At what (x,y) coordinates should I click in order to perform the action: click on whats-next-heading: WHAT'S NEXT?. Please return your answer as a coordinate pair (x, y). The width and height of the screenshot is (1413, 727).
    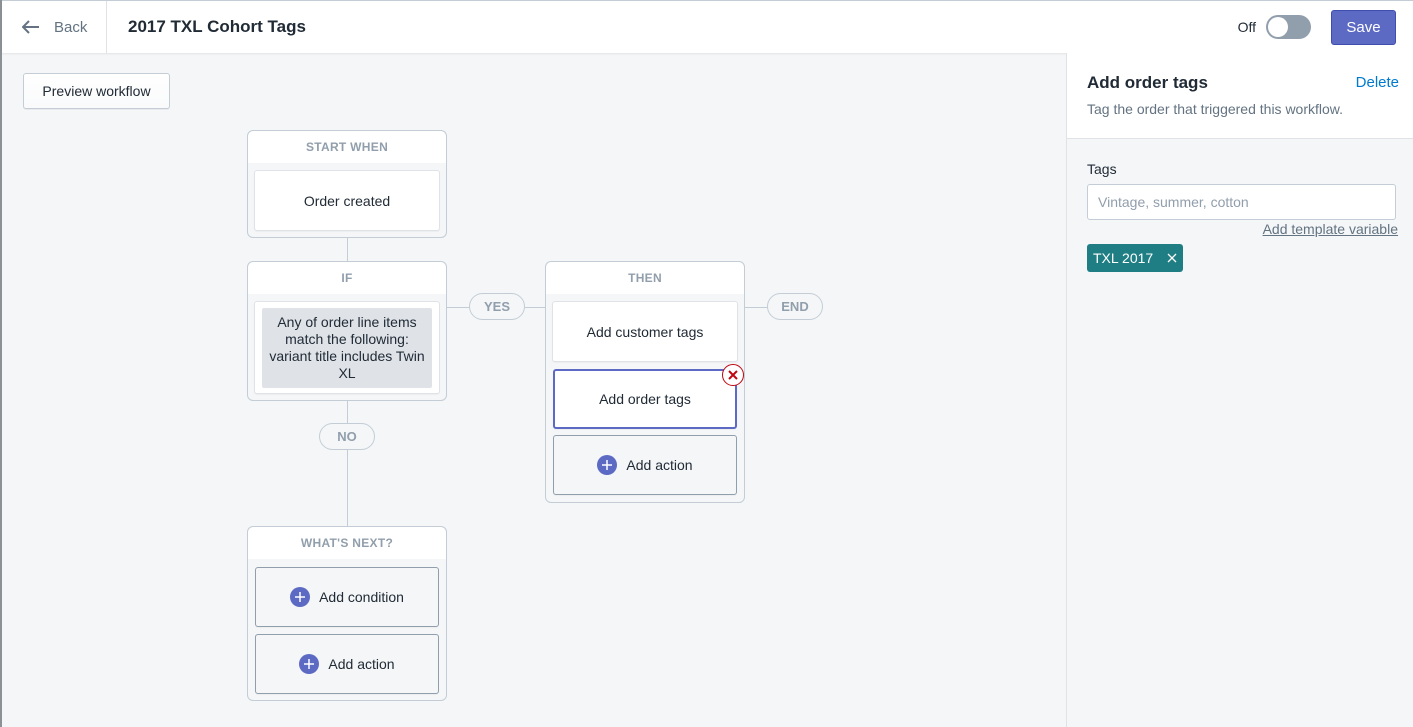
    Looking at the image, I should click on (347, 543).